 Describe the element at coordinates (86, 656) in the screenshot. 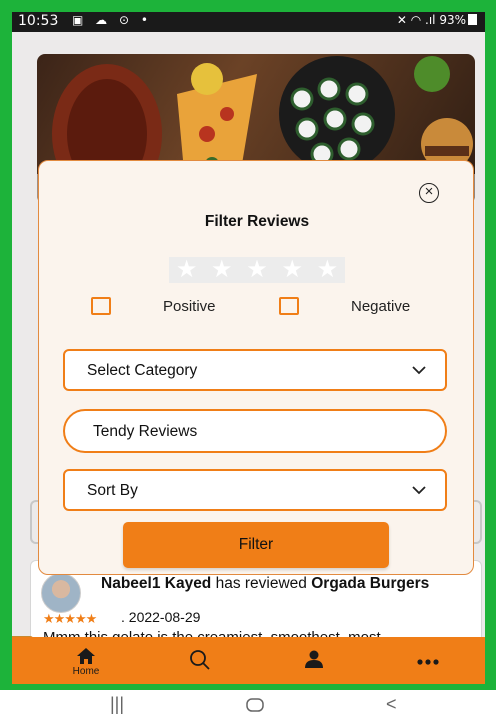

I see `home-icon` at that location.